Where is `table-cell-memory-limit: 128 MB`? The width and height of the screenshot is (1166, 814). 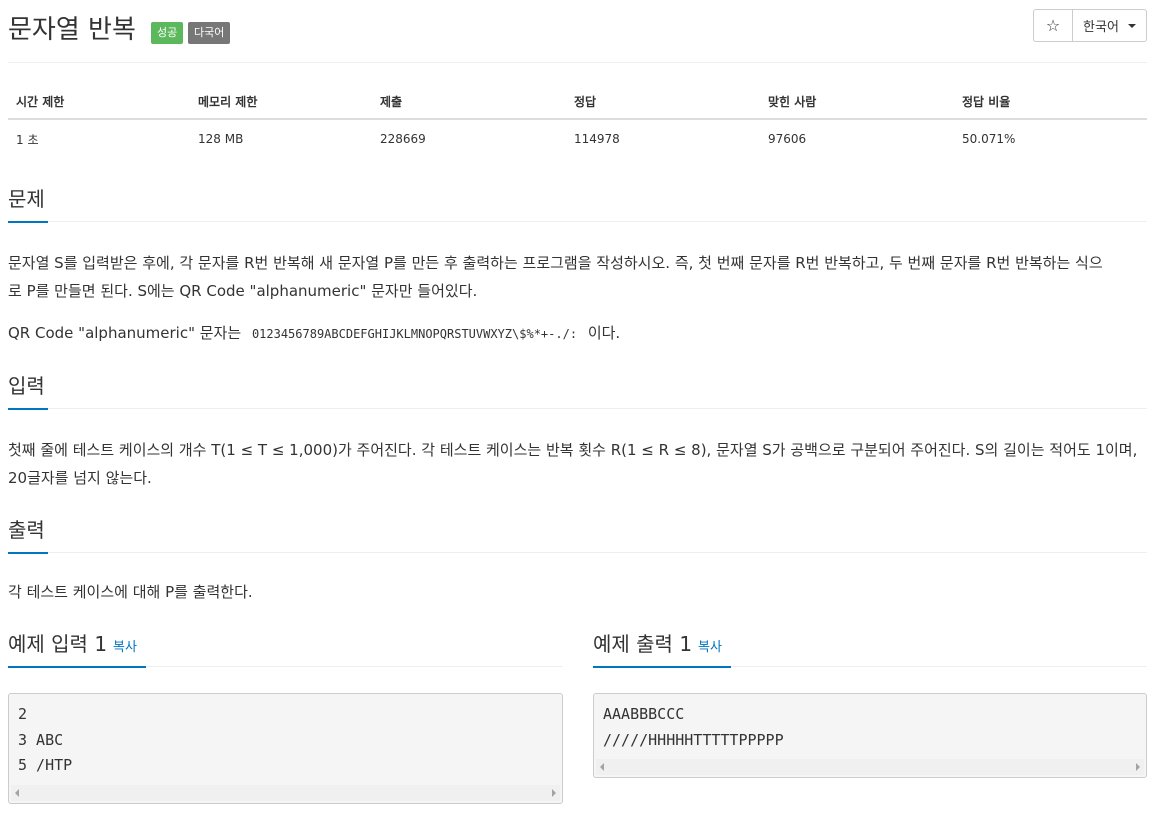 table-cell-memory-limit: 128 MB is located at coordinates (221, 139).